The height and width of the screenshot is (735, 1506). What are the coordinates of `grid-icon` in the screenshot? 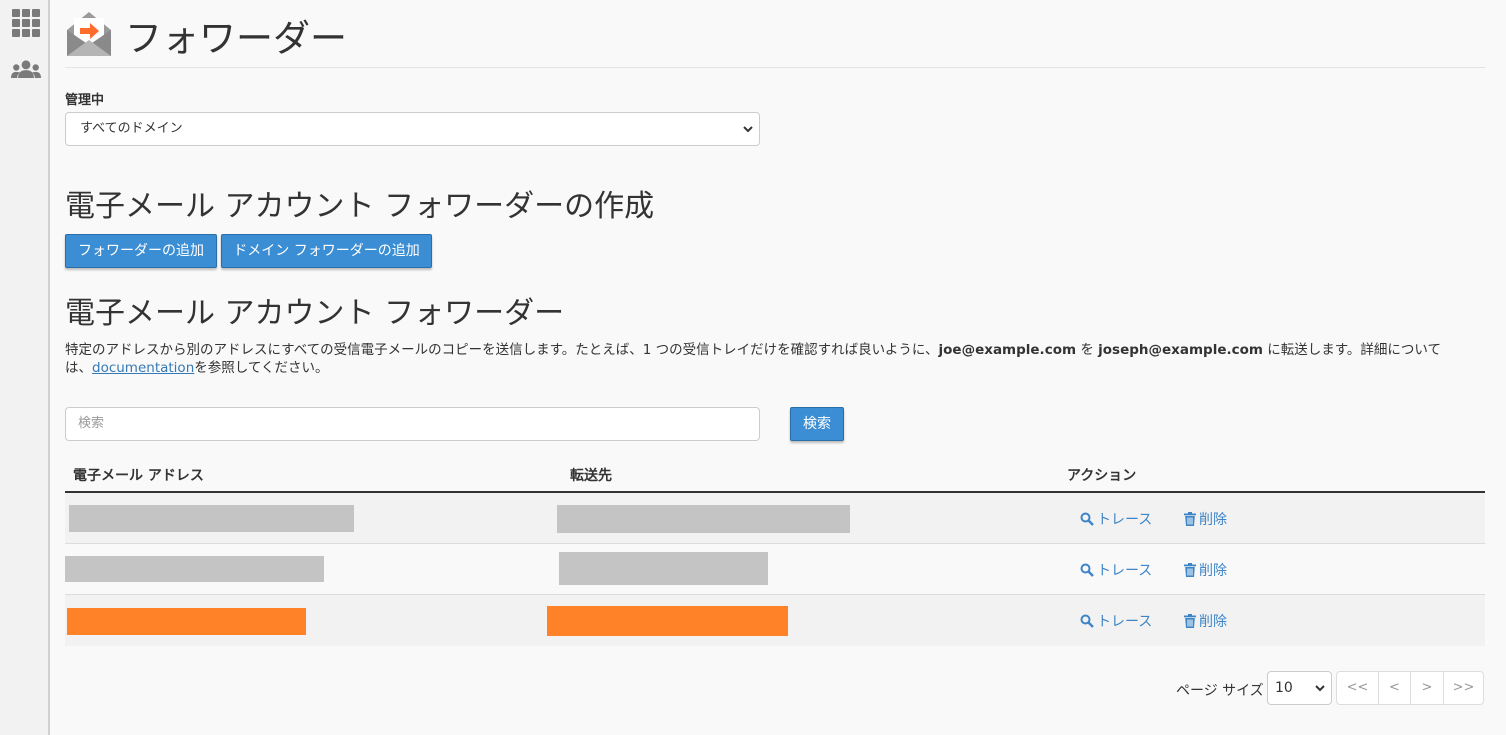 It's located at (26, 23).